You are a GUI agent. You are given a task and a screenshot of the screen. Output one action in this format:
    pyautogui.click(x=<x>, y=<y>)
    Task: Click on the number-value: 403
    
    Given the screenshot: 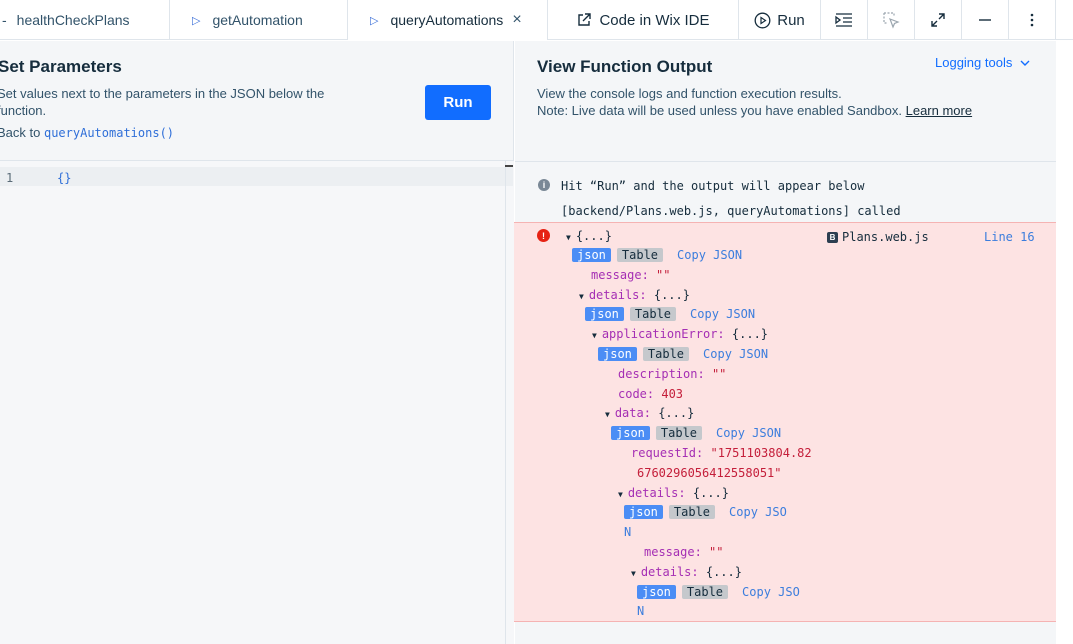 What is the action you would take?
    pyautogui.click(x=672, y=394)
    